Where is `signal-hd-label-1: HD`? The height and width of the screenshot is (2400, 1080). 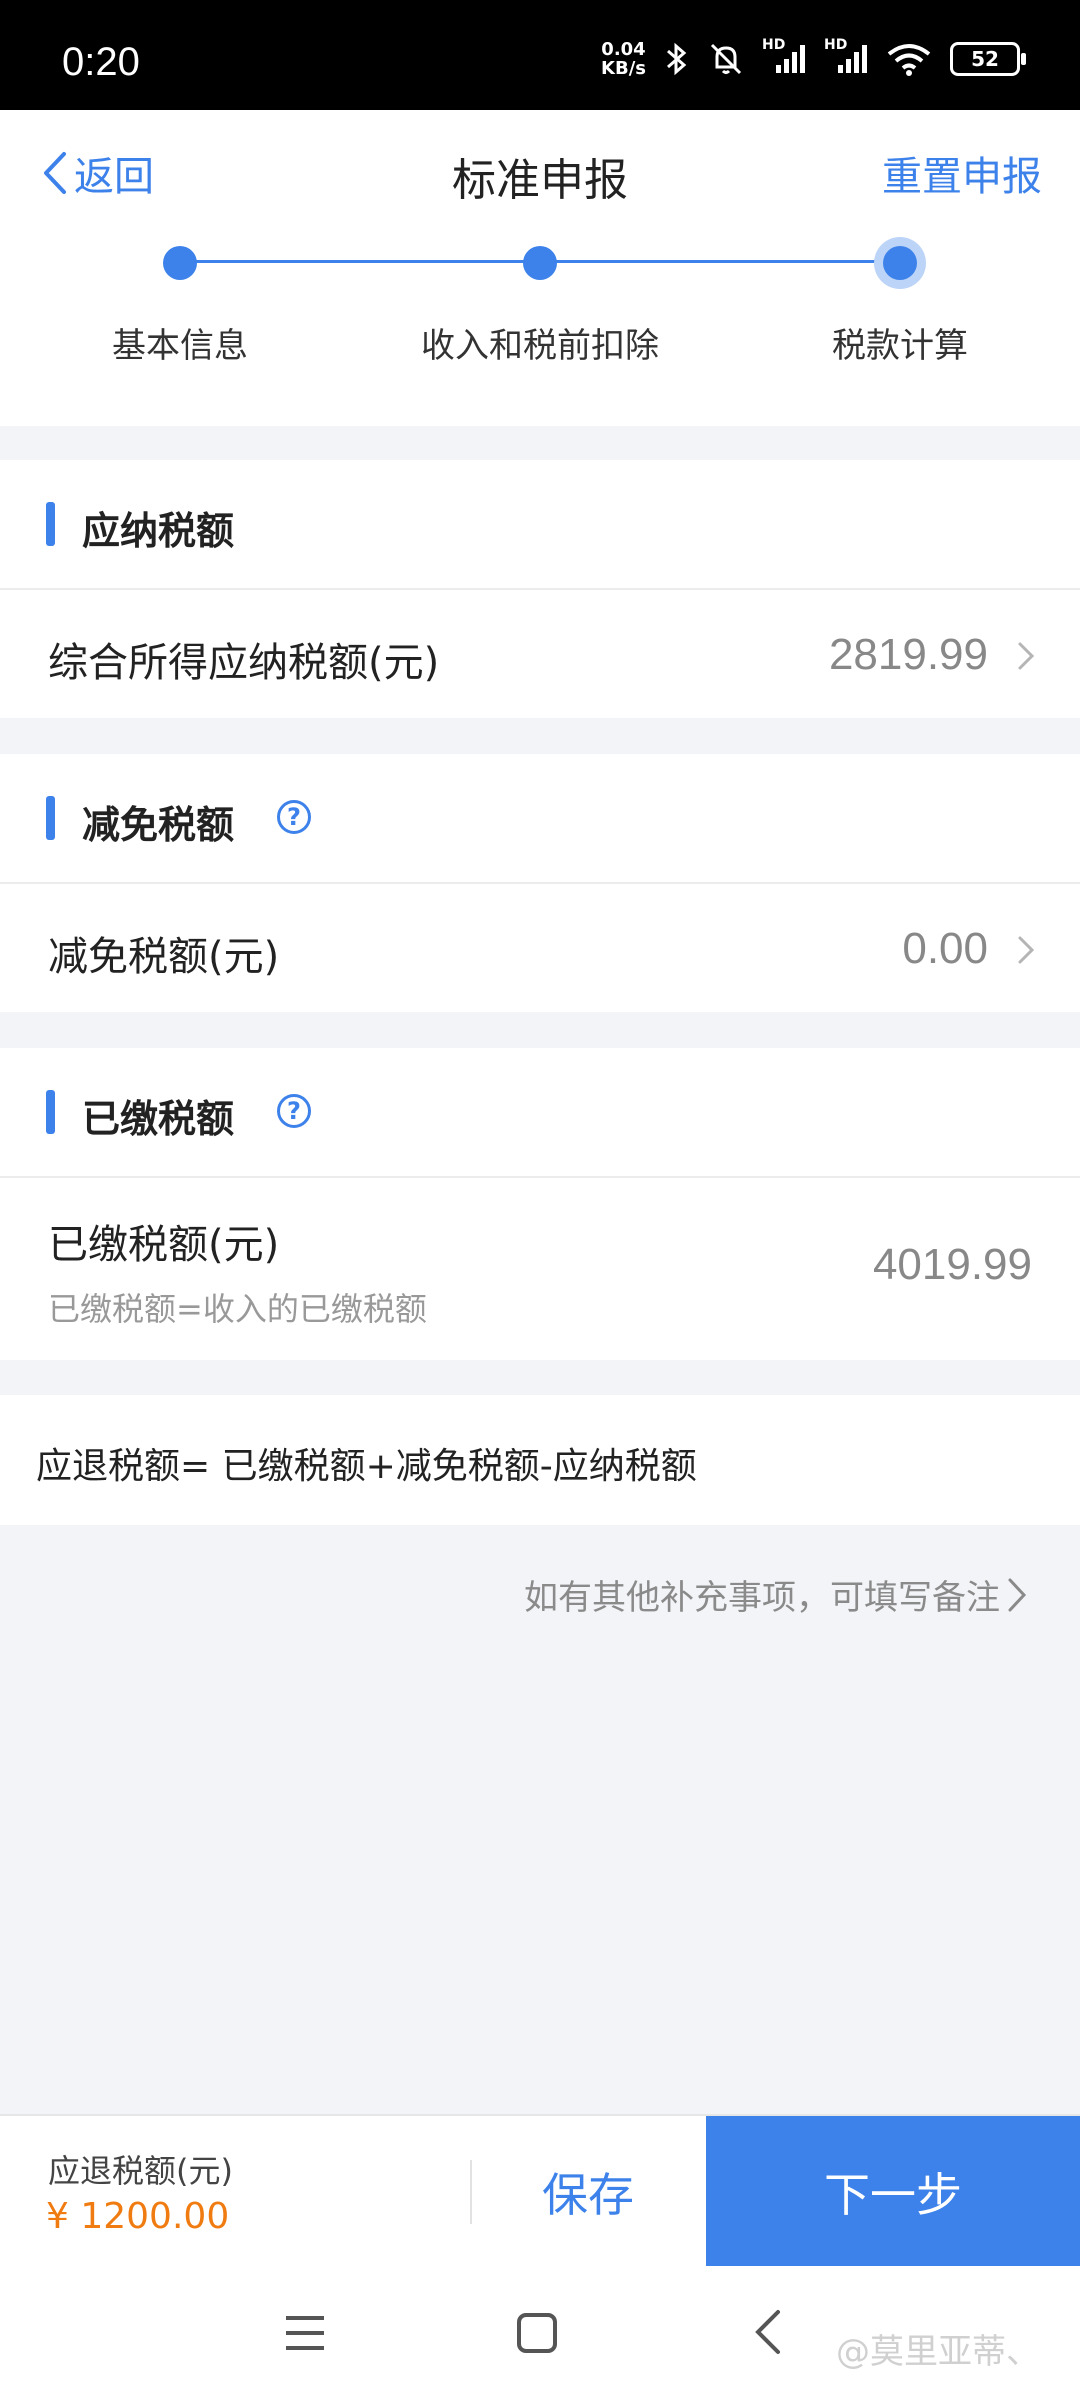
signal-hd-label-1: HD is located at coordinates (774, 45).